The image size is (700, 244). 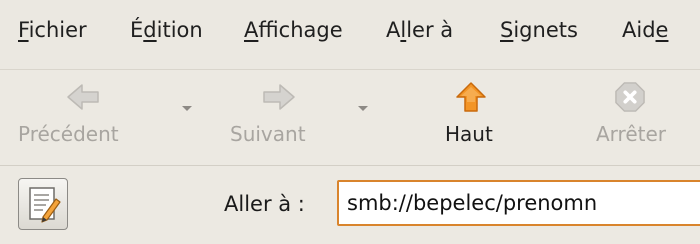 What do you see at coordinates (639, 30) in the screenshot?
I see `menu-label-part: Aid` at bounding box center [639, 30].